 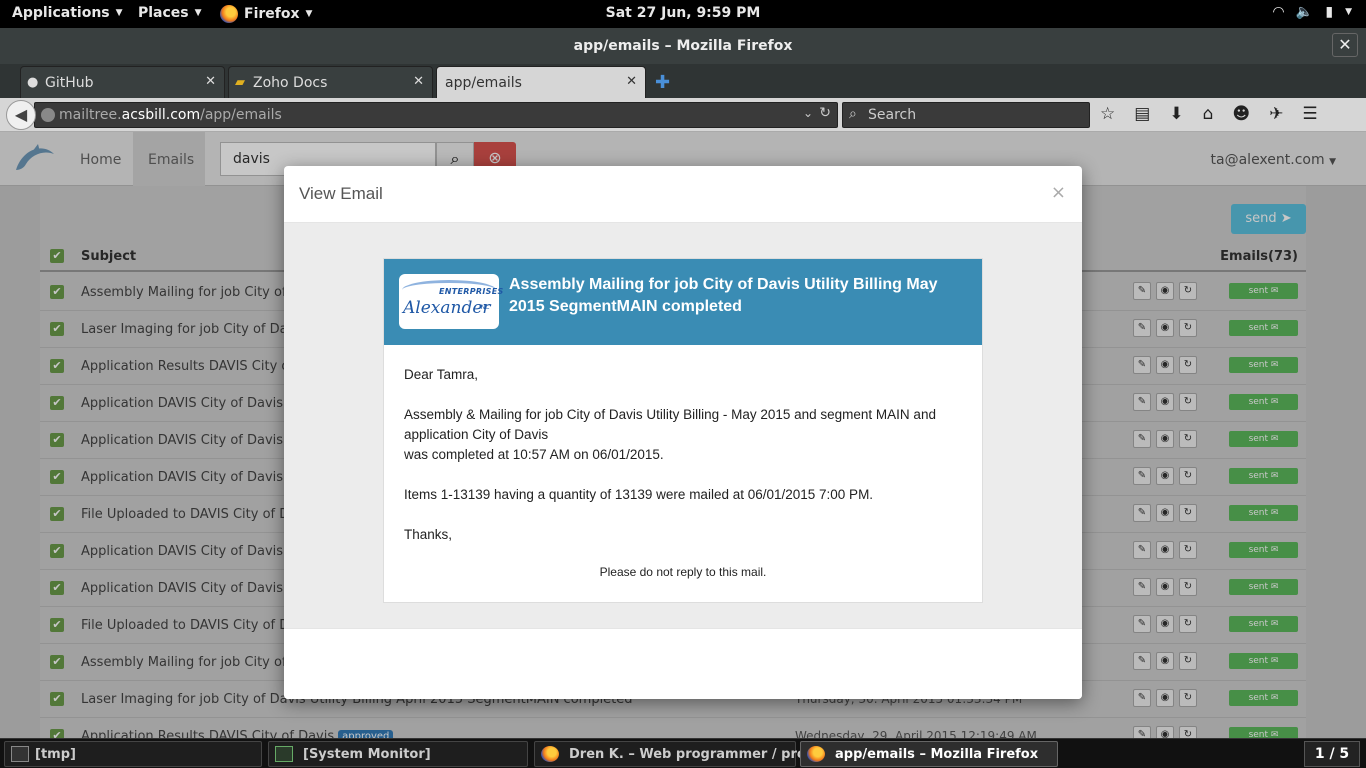 What do you see at coordinates (825, 113) in the screenshot?
I see `reload-icon: ↻` at bounding box center [825, 113].